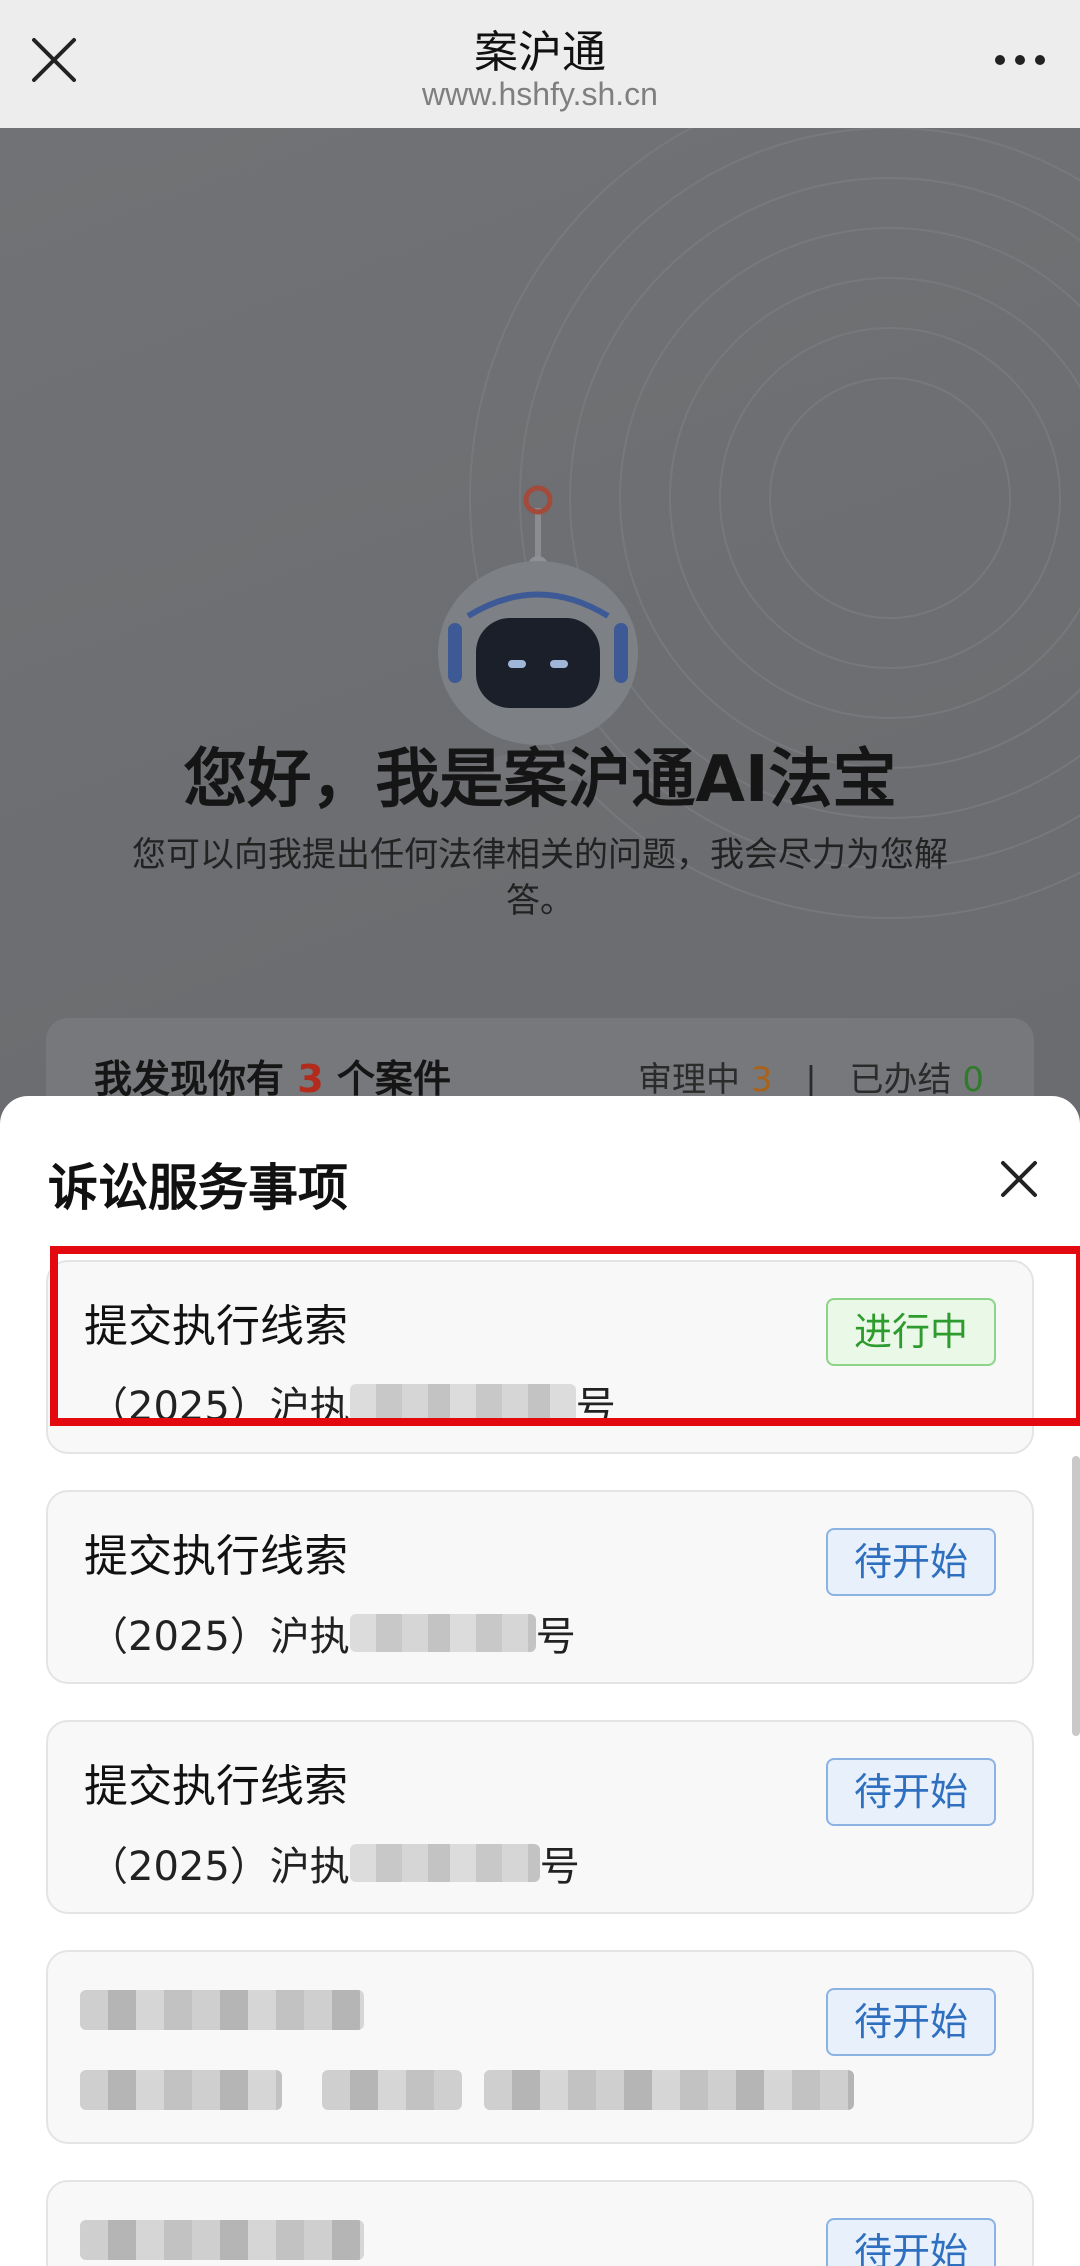 The image size is (1080, 2266). I want to click on service-item-card: 提交执行线索 （2025）沪执 号 进行中, so click(540, 1357).